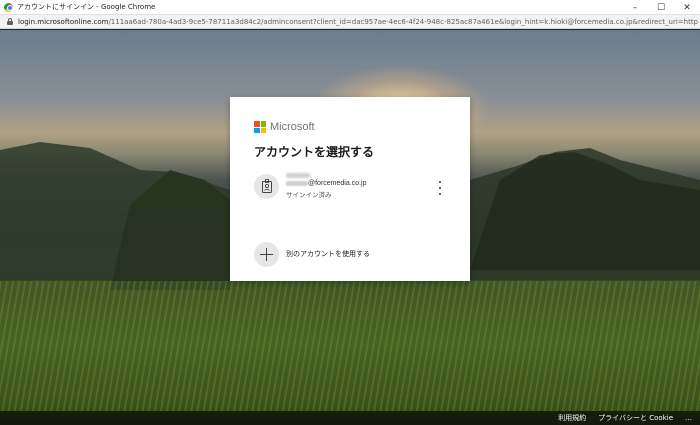 This screenshot has height=425, width=700. Describe the element at coordinates (63, 21) in the screenshot. I see `url-host: login.microsoftonline.com` at that location.